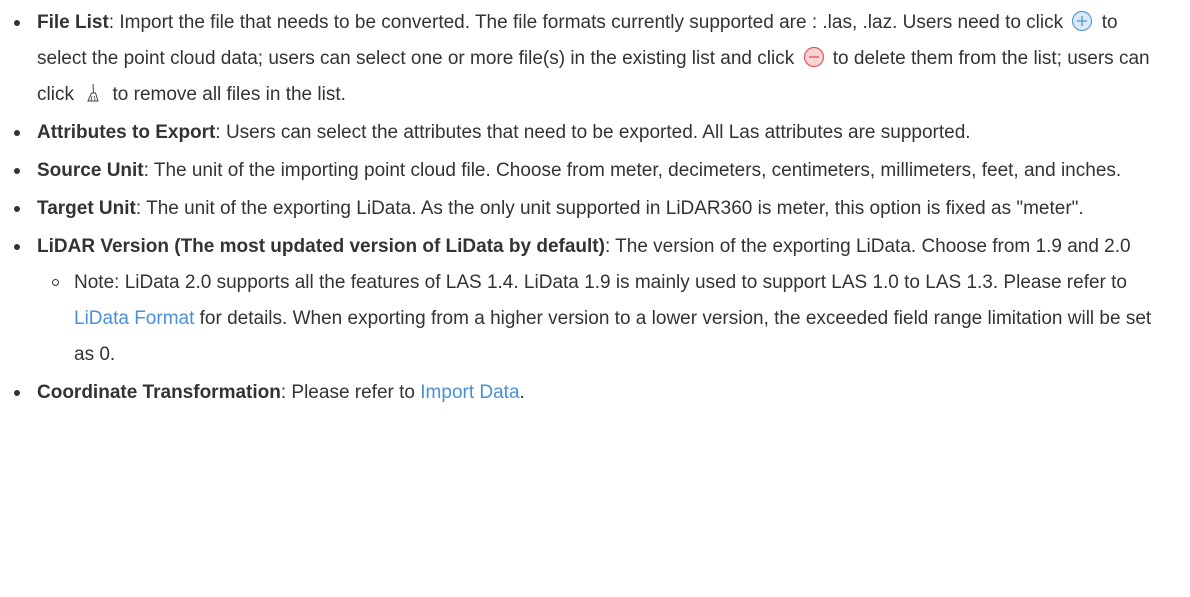 The width and height of the screenshot is (1190, 597). I want to click on term-source-unit: Source Unit, so click(90, 170).